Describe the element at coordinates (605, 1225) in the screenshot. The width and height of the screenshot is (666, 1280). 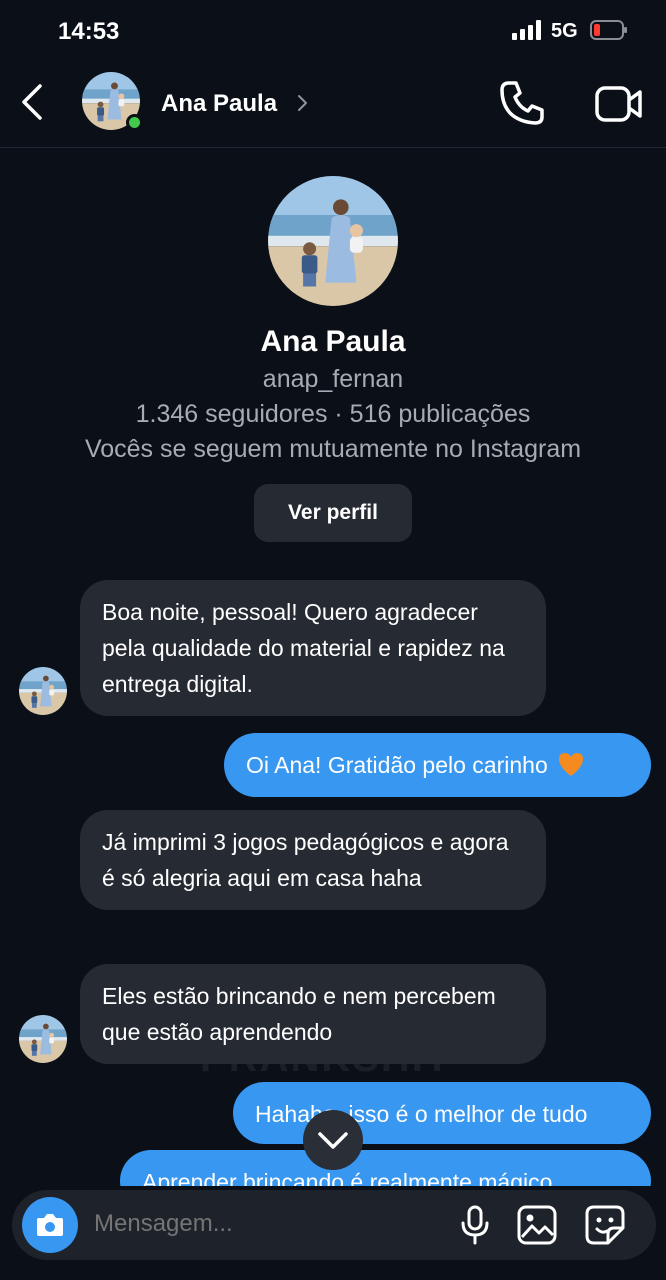
I see `sticker-icon` at that location.